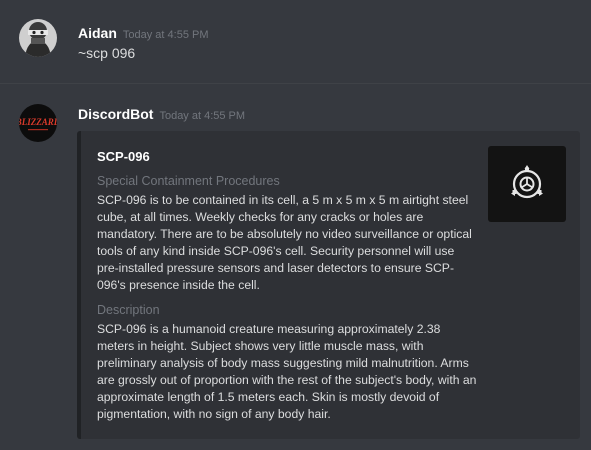 This screenshot has height=450, width=591. I want to click on blizzard-logo-text: BLIZZARD, so click(38, 122).